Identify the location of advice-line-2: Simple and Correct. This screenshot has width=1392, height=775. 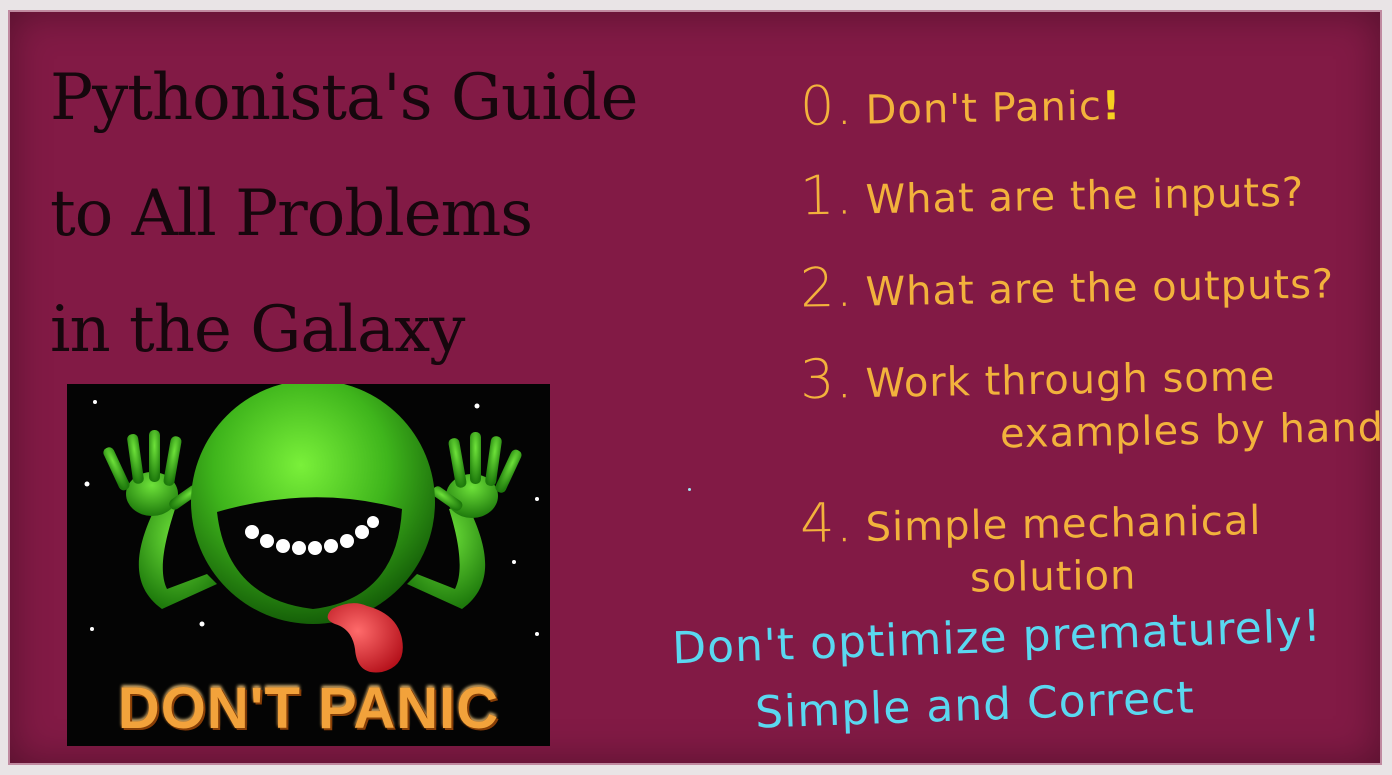
(975, 705).